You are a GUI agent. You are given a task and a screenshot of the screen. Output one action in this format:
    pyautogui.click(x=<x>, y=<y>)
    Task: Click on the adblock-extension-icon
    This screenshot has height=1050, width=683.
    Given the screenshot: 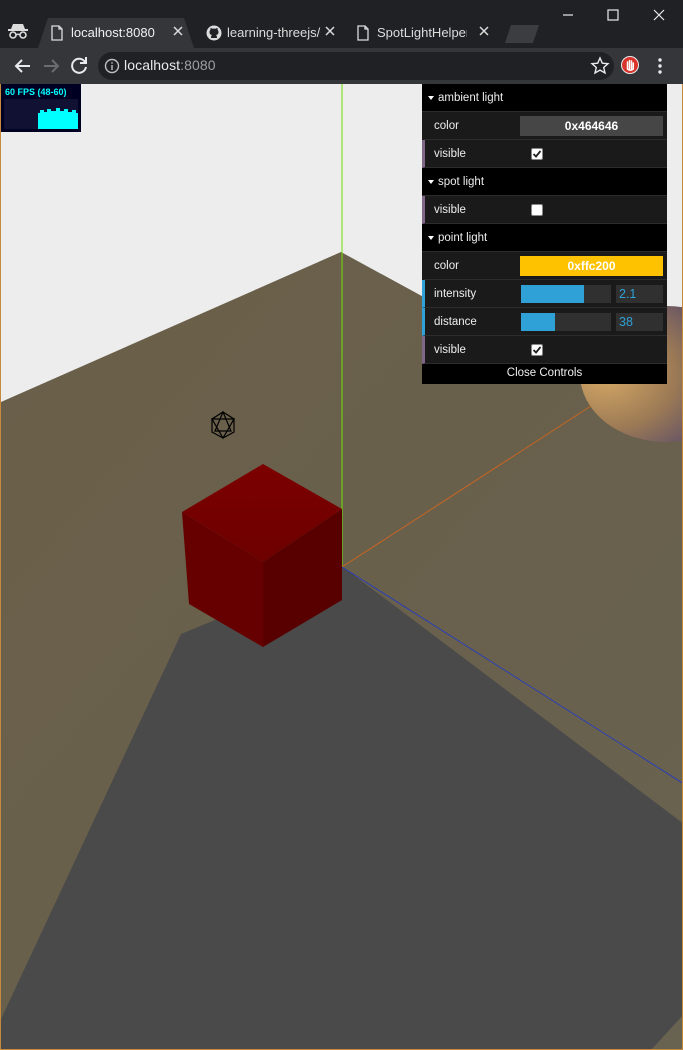 What is the action you would take?
    pyautogui.click(x=630, y=65)
    